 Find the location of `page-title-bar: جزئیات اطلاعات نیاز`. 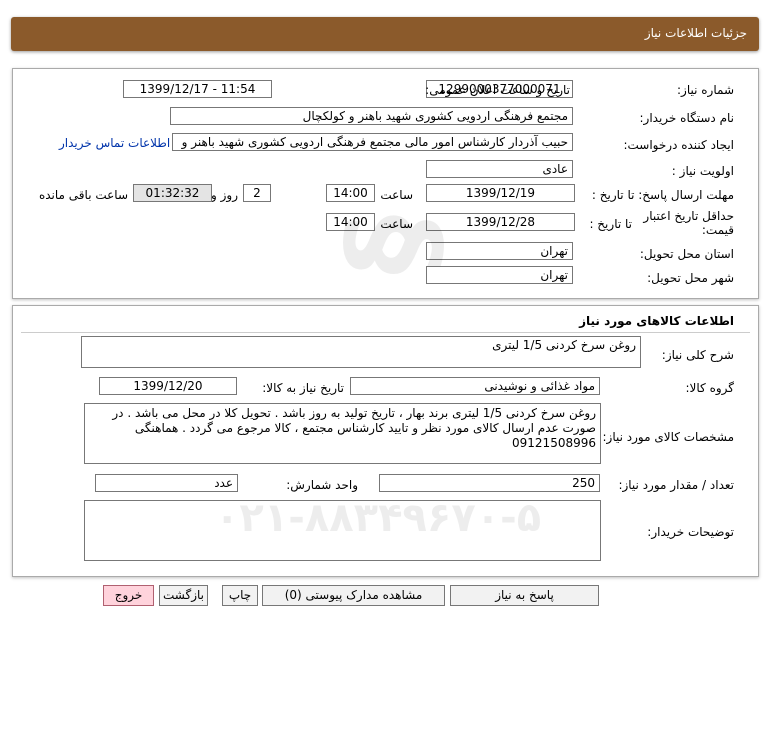

page-title-bar: جزئیات اطلاعات نیاز is located at coordinates (385, 34).